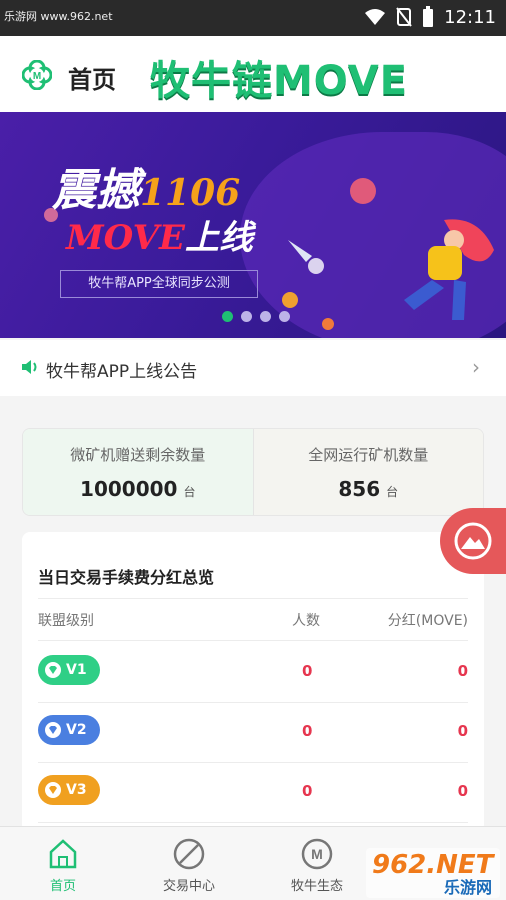  What do you see at coordinates (63, 854) in the screenshot?
I see `home-icon` at bounding box center [63, 854].